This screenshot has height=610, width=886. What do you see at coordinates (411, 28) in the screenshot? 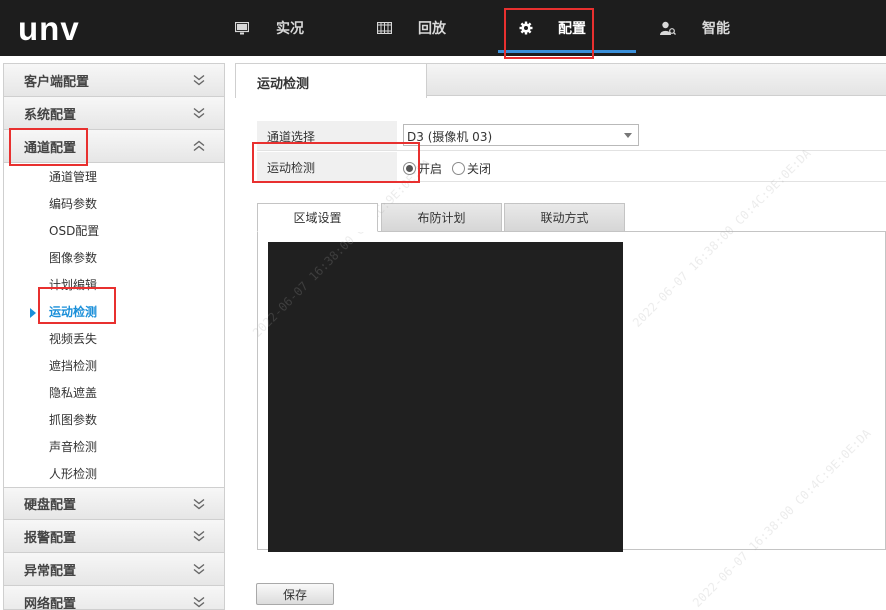
I see `nav-playback: 回放` at bounding box center [411, 28].